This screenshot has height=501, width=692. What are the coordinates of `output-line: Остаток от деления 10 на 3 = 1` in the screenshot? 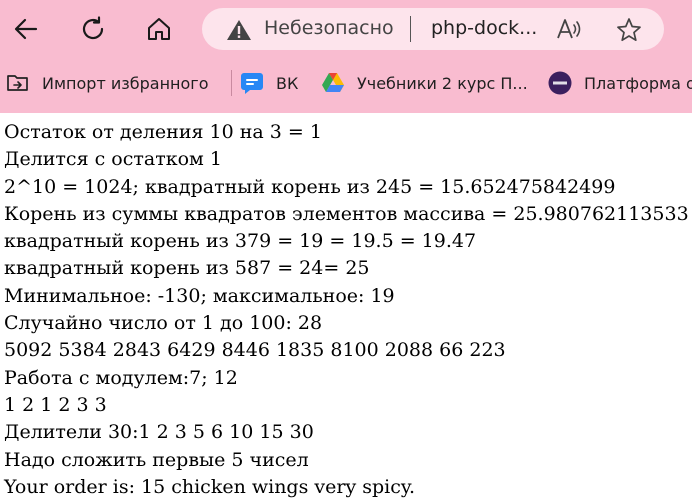 It's located at (163, 132).